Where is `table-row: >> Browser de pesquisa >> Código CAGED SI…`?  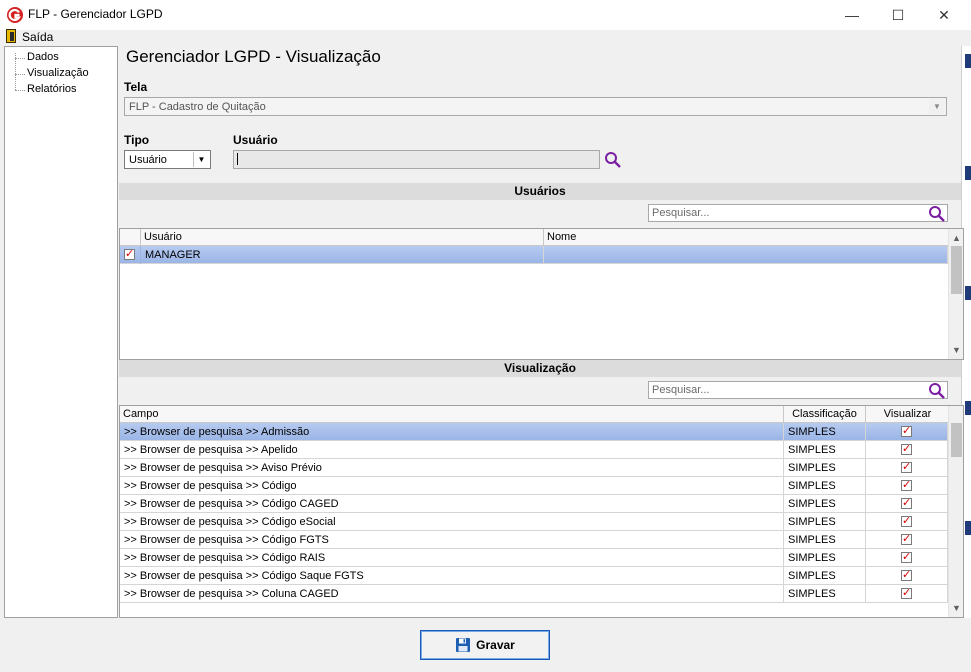 table-row: >> Browser de pesquisa >> Código CAGED SI… is located at coordinates (534, 504).